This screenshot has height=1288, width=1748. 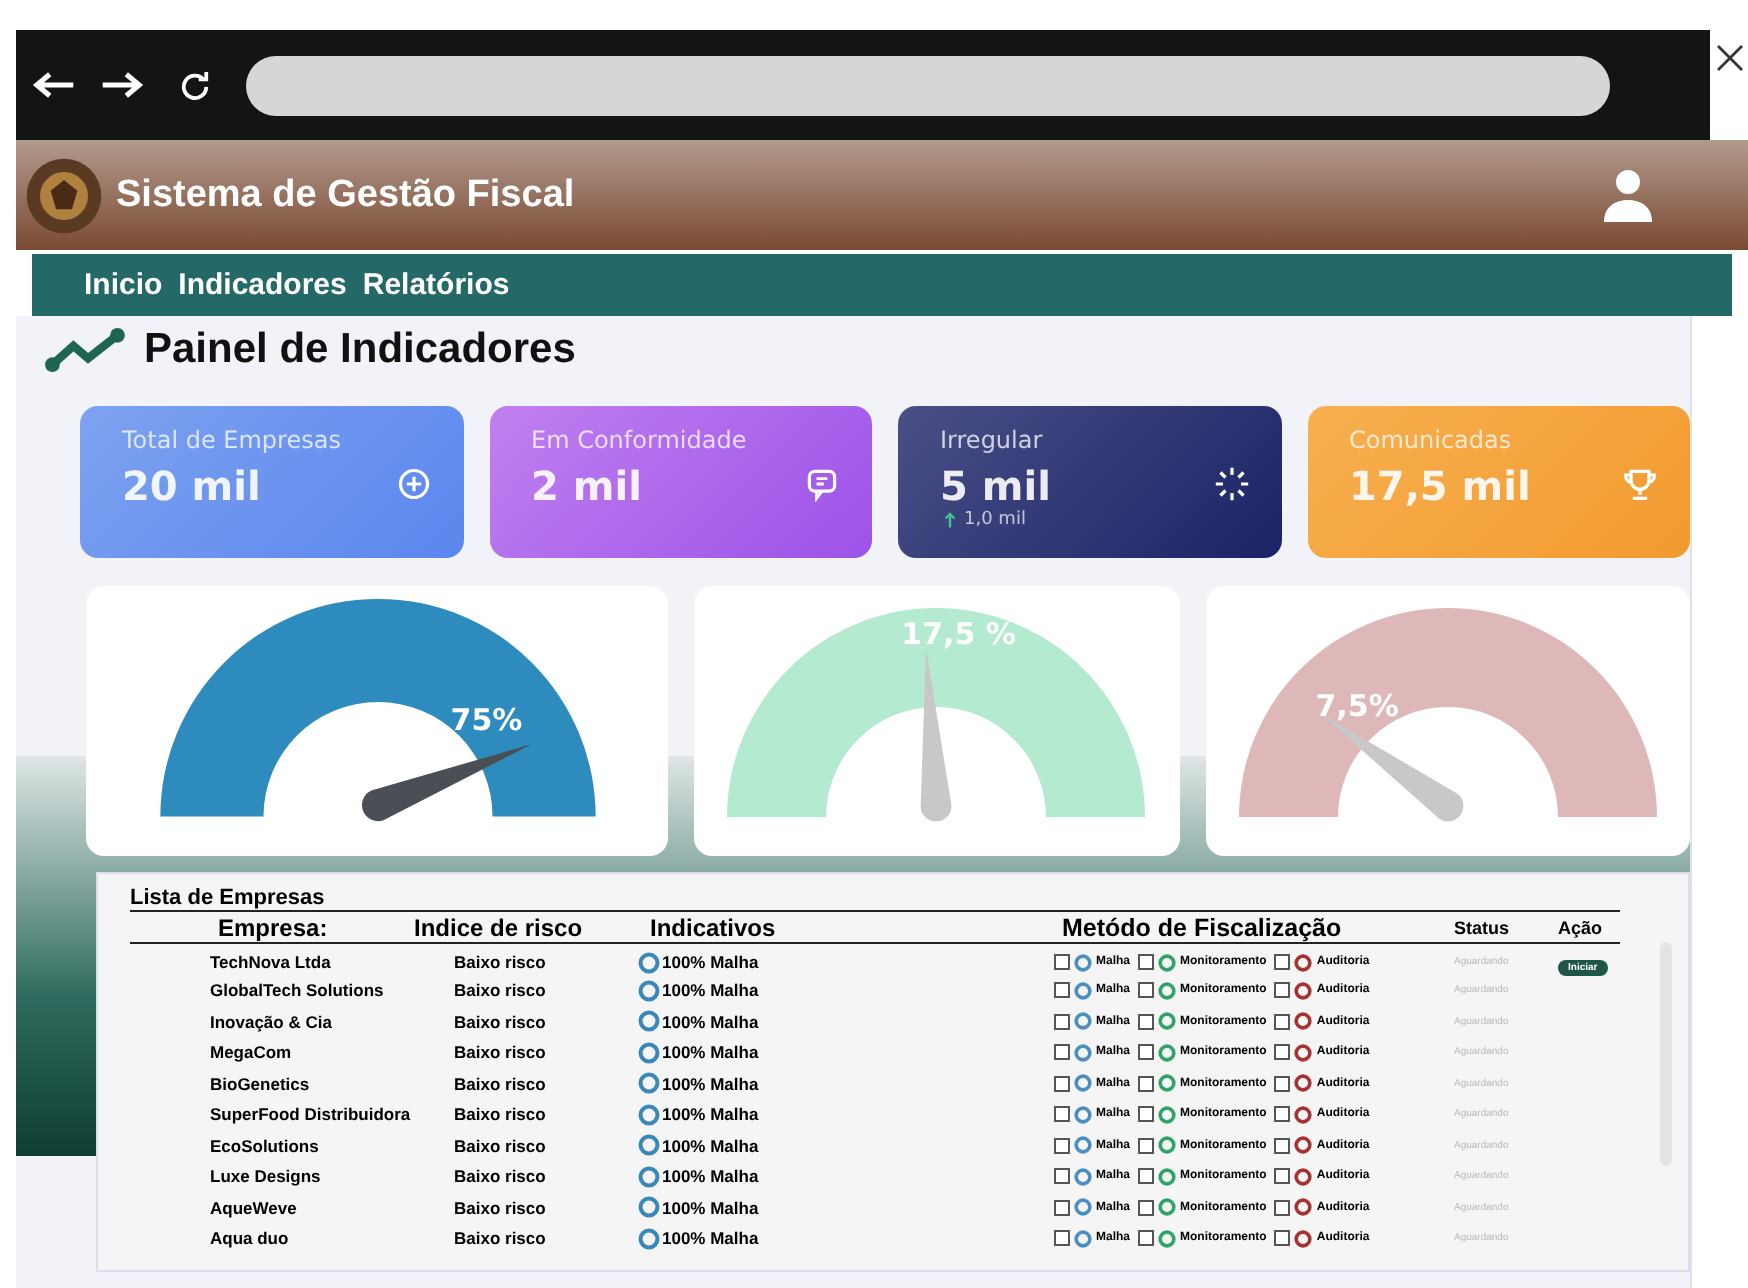 What do you see at coordinates (413, 484) in the screenshot?
I see `plus-circle-icon` at bounding box center [413, 484].